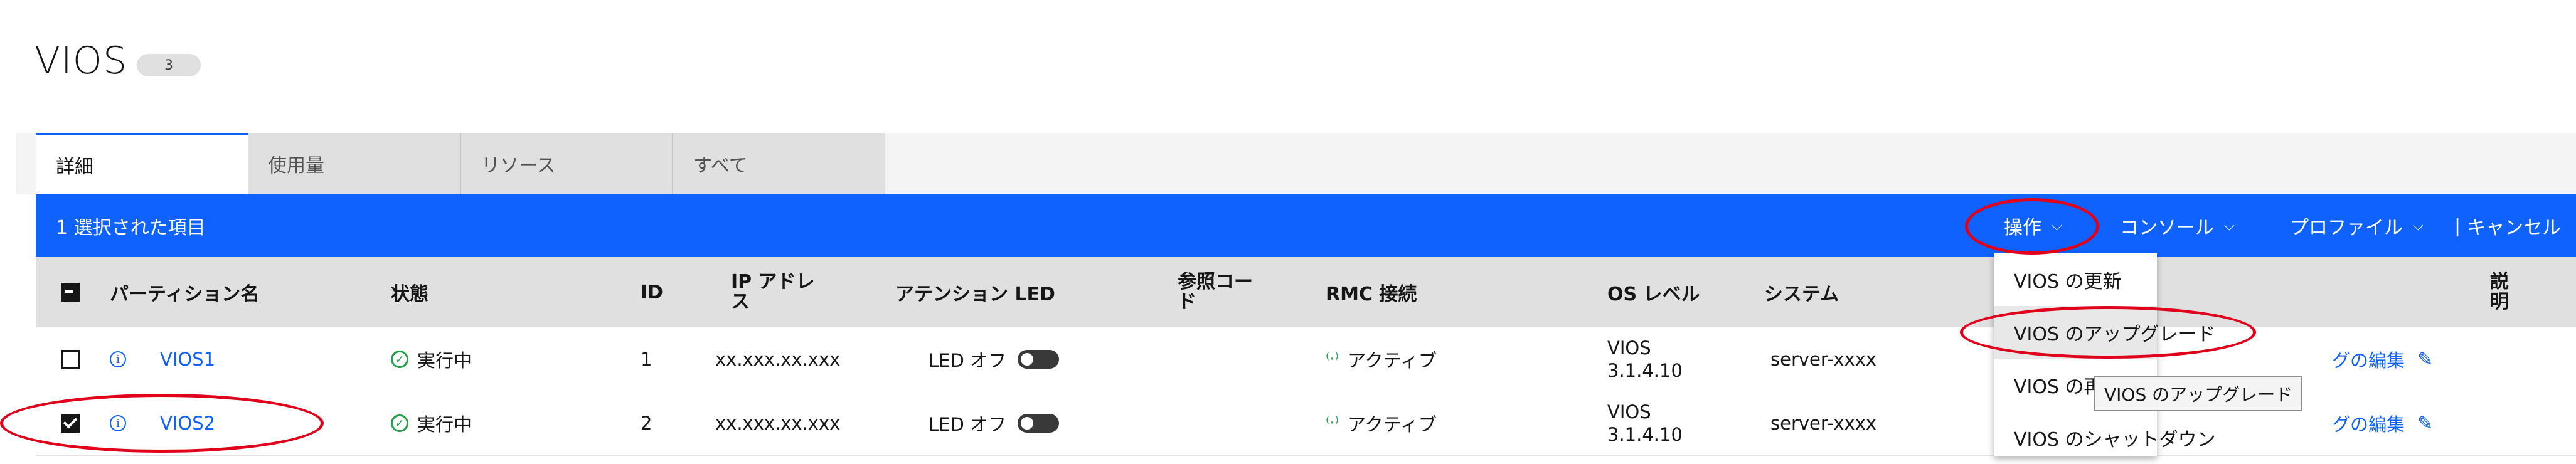 The height and width of the screenshot is (464, 2576). I want to click on header-ip-address: IP アドレス, so click(778, 292).